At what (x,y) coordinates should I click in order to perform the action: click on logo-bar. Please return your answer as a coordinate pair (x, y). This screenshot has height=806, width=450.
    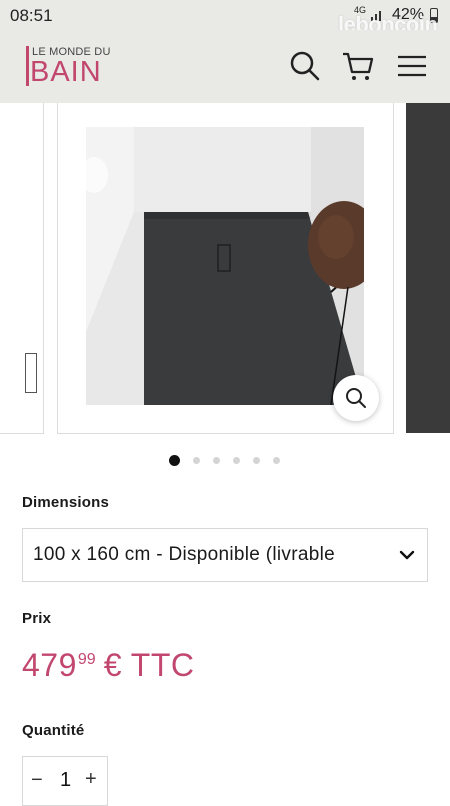
    Looking at the image, I should click on (27, 66).